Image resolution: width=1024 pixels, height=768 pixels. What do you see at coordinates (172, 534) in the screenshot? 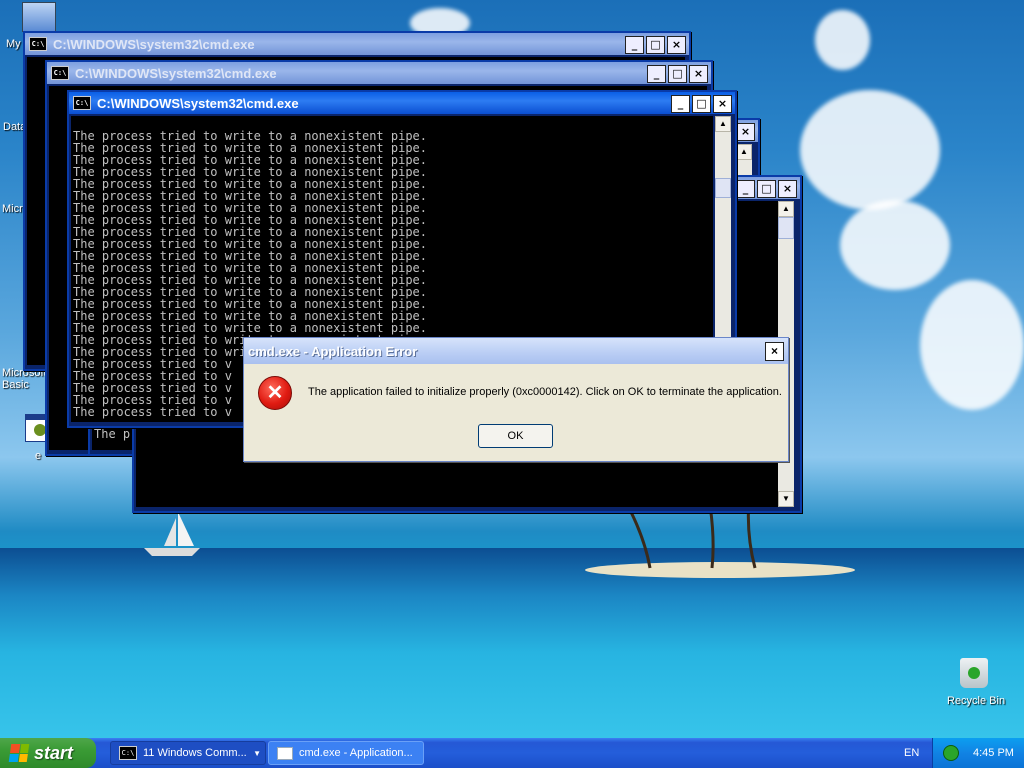
I see `sailboat-image` at bounding box center [172, 534].